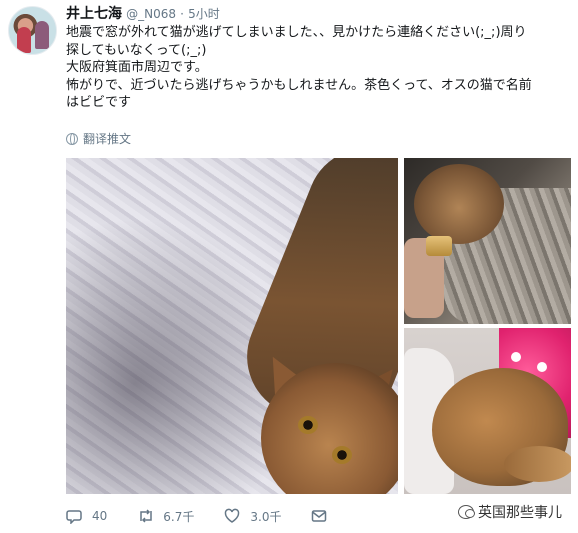  What do you see at coordinates (100, 516) in the screenshot?
I see `reply-count: 40` at bounding box center [100, 516].